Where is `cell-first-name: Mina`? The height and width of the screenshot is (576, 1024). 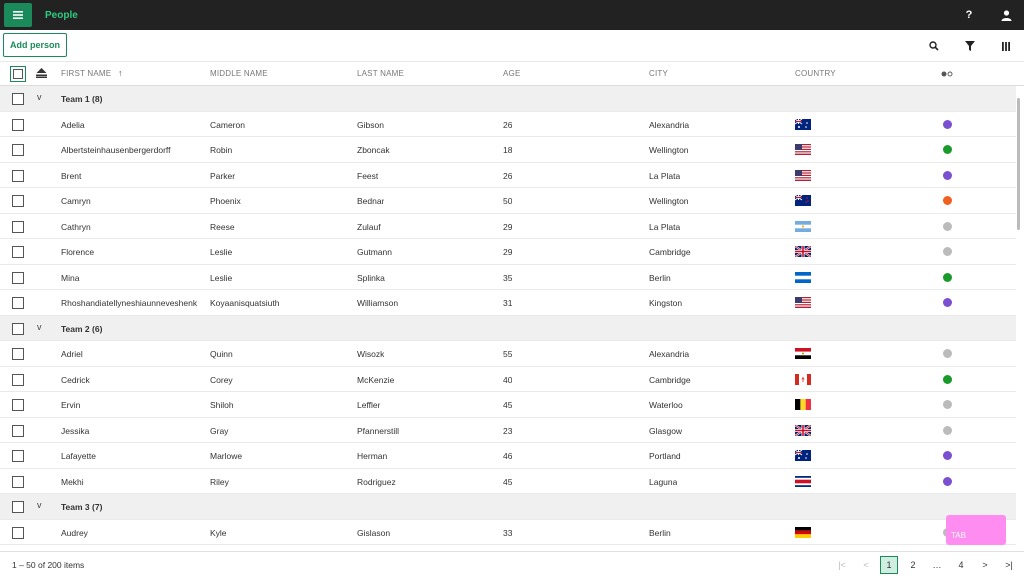
cell-first-name: Mina is located at coordinates (70, 277).